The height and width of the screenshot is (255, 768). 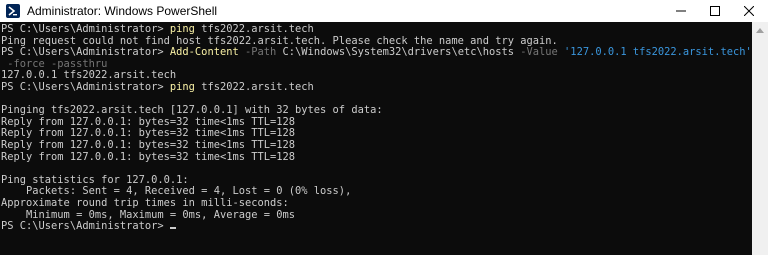 I want to click on console-text: C:\Windows\System32\drivers\etc\hosts, so click(x=395, y=52).